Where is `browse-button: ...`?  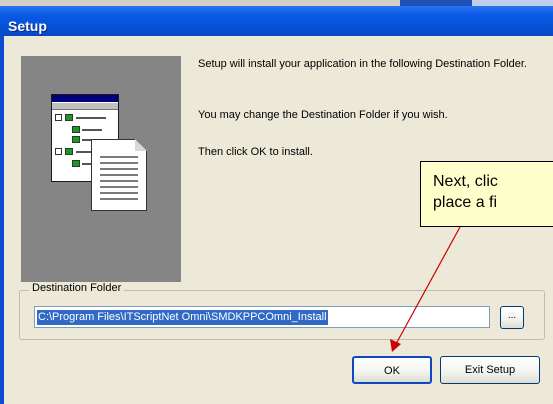
browse-button: ... is located at coordinates (512, 317).